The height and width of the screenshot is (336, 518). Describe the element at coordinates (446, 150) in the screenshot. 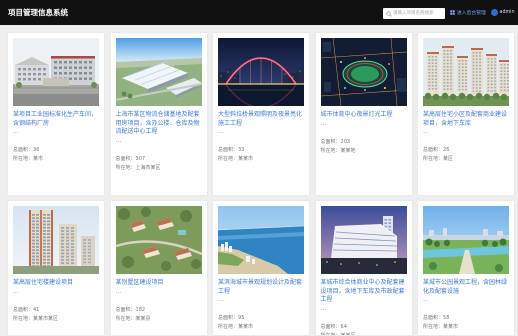

I see `meta-value: 26` at that location.